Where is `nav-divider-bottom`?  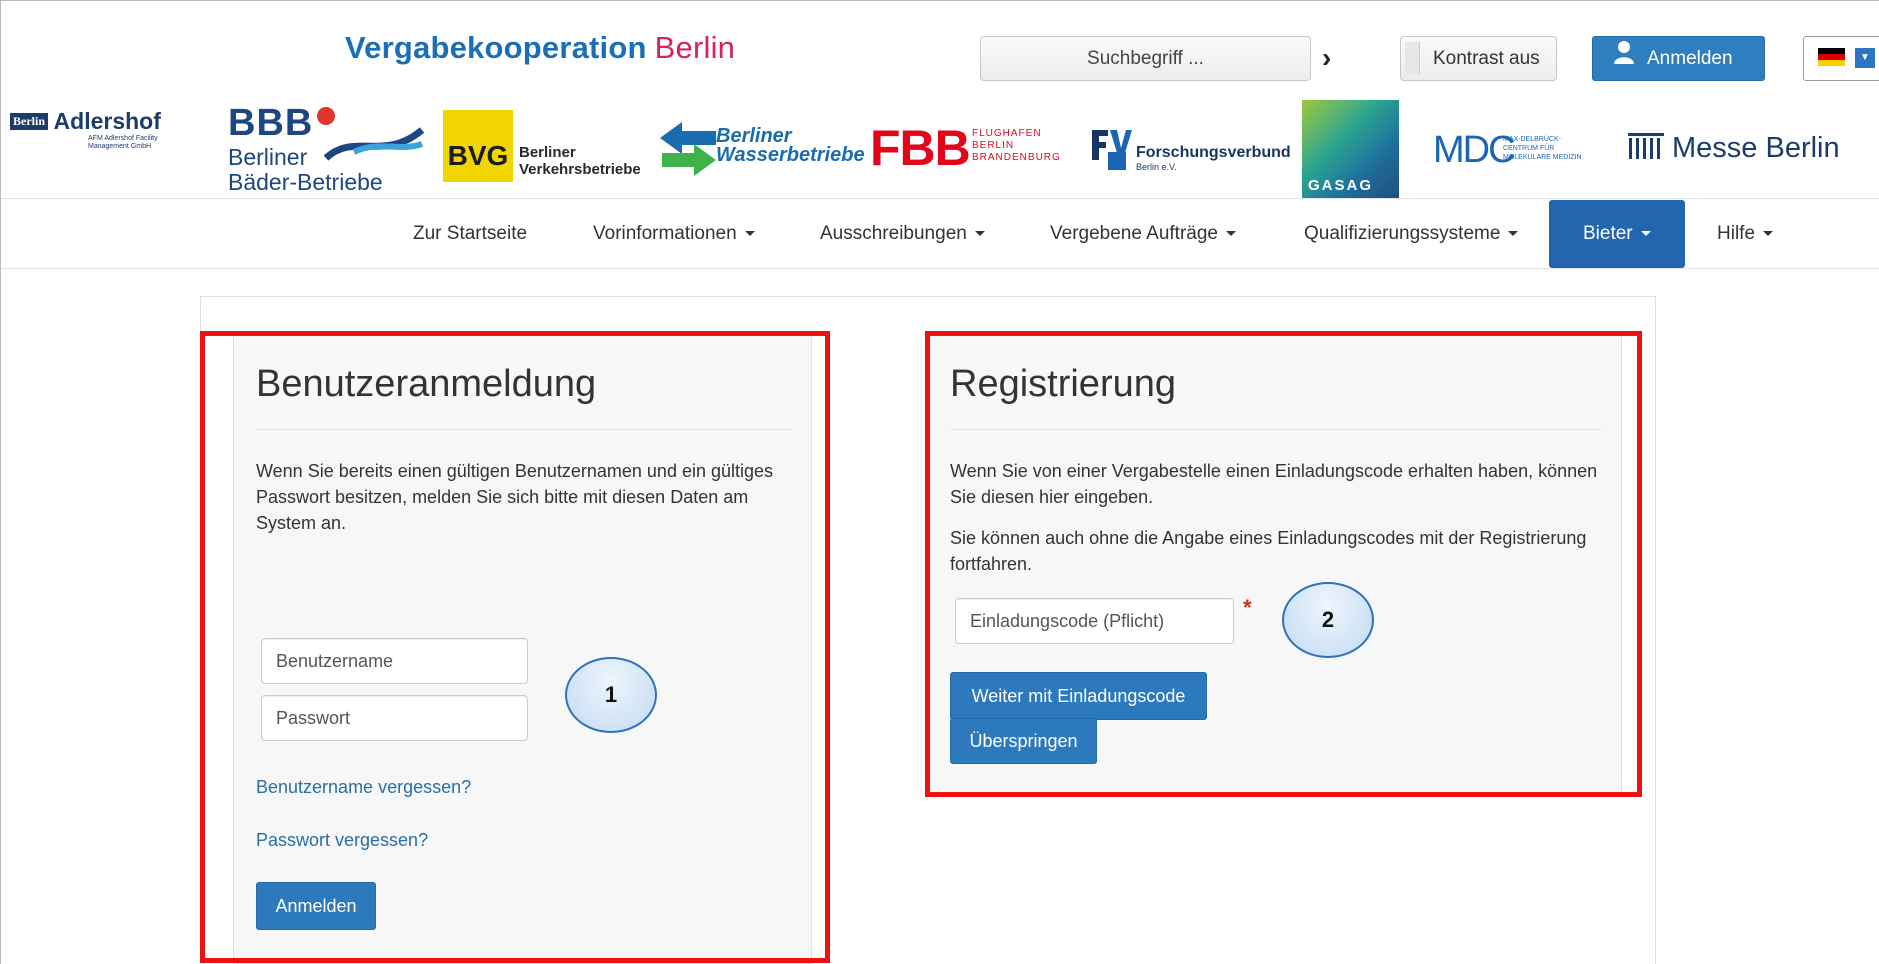 nav-divider-bottom is located at coordinates (940, 268).